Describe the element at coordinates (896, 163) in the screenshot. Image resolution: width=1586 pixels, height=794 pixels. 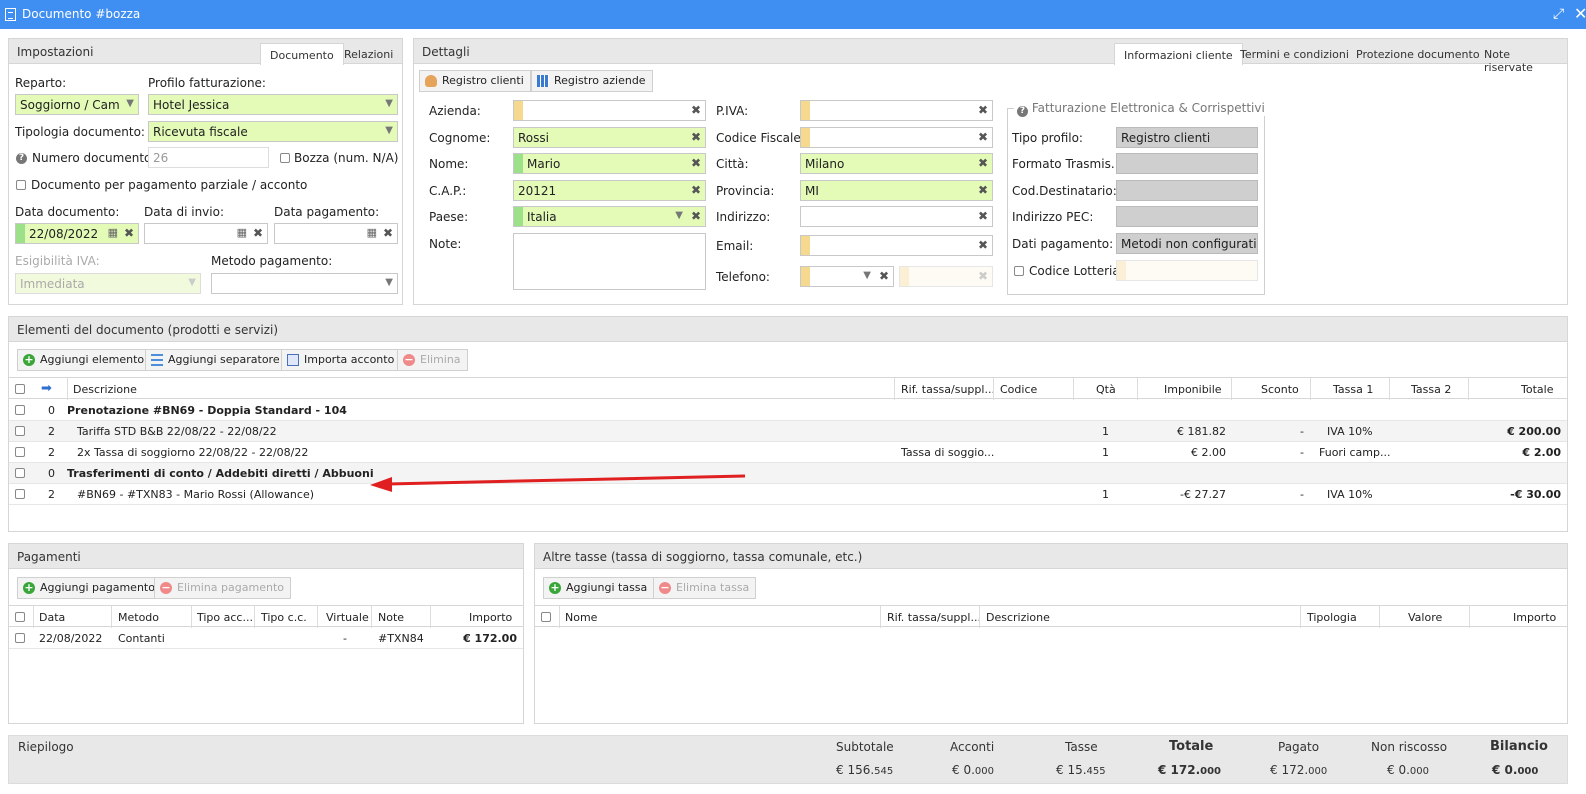
I see `citta-input: Milano ✖` at that location.